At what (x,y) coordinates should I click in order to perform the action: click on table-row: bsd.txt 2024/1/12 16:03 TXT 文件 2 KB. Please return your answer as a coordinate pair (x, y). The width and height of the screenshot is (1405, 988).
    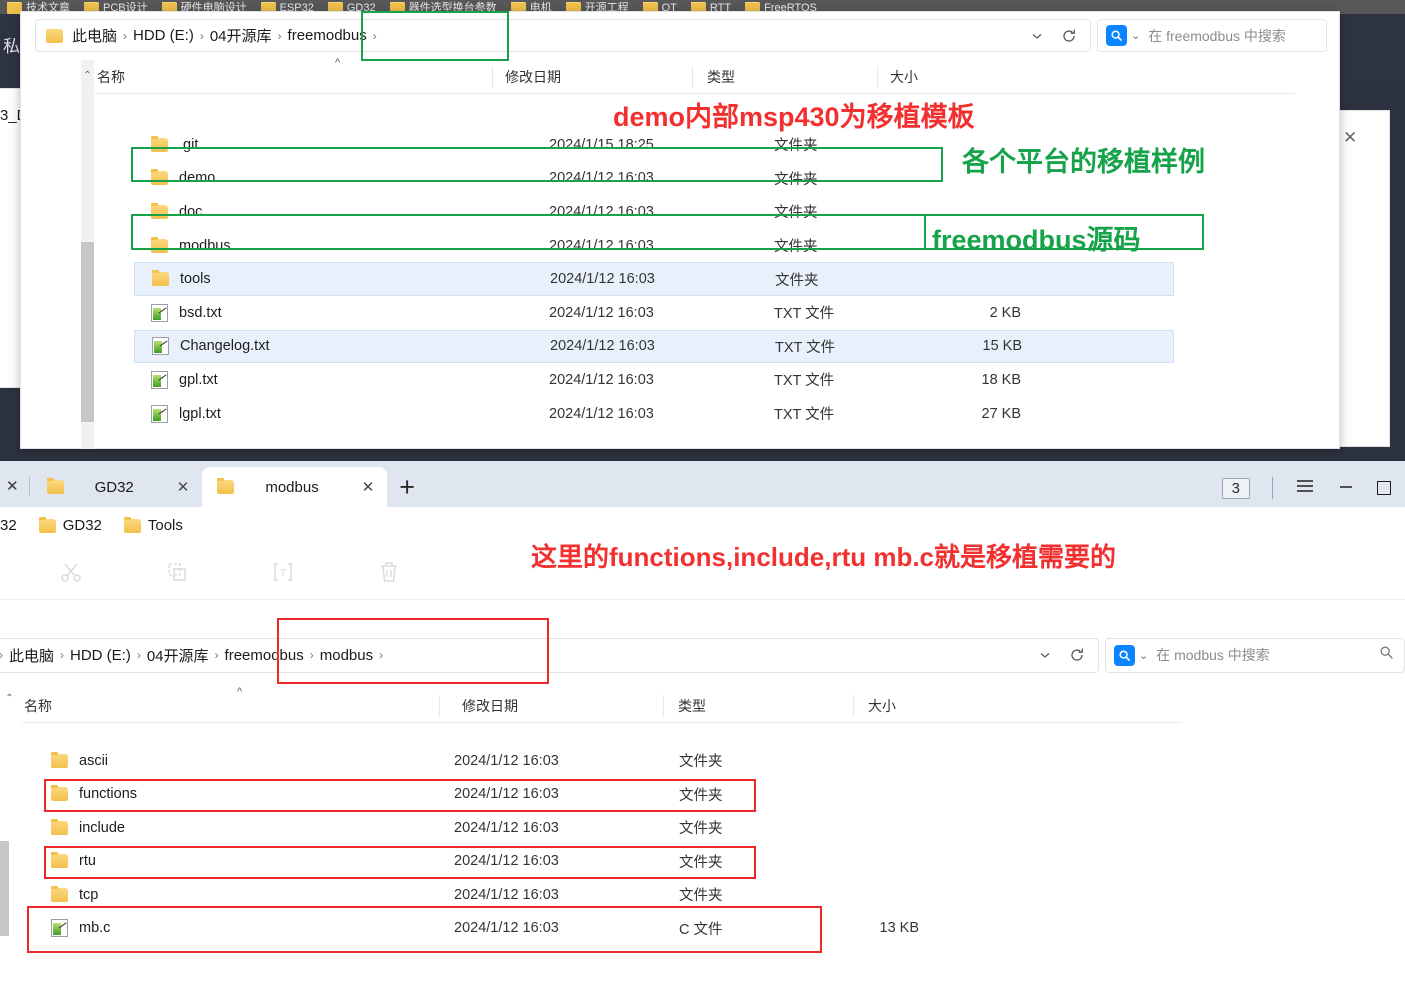
    Looking at the image, I should click on (654, 313).